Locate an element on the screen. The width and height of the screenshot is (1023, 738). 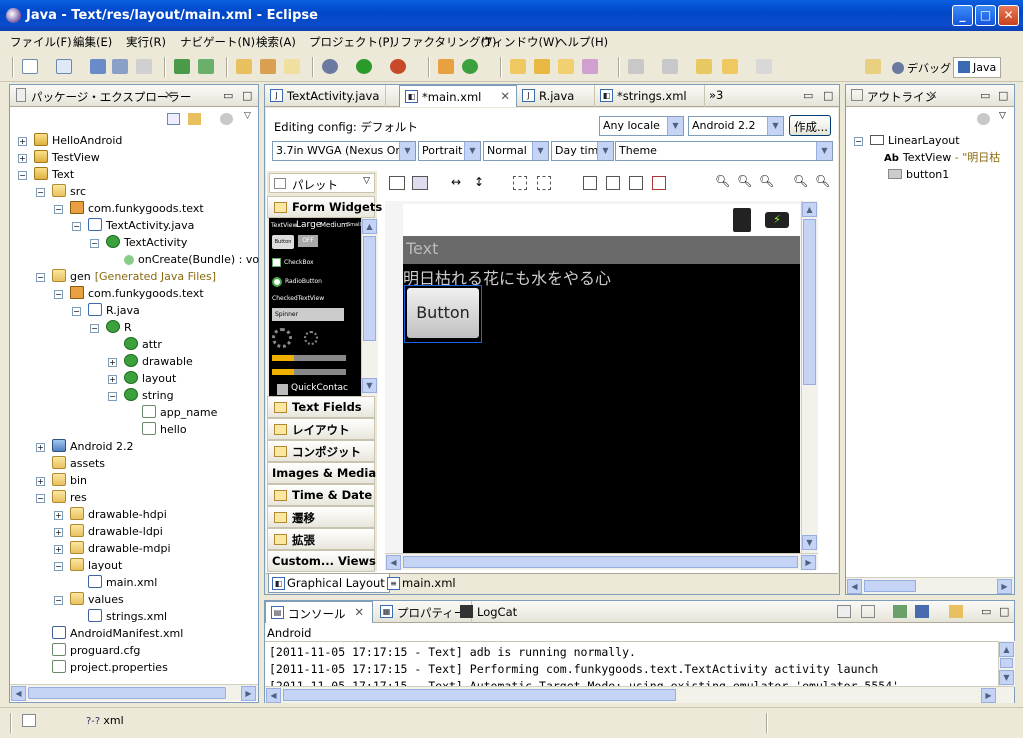
new-junit-icon is located at coordinates (268, 66).